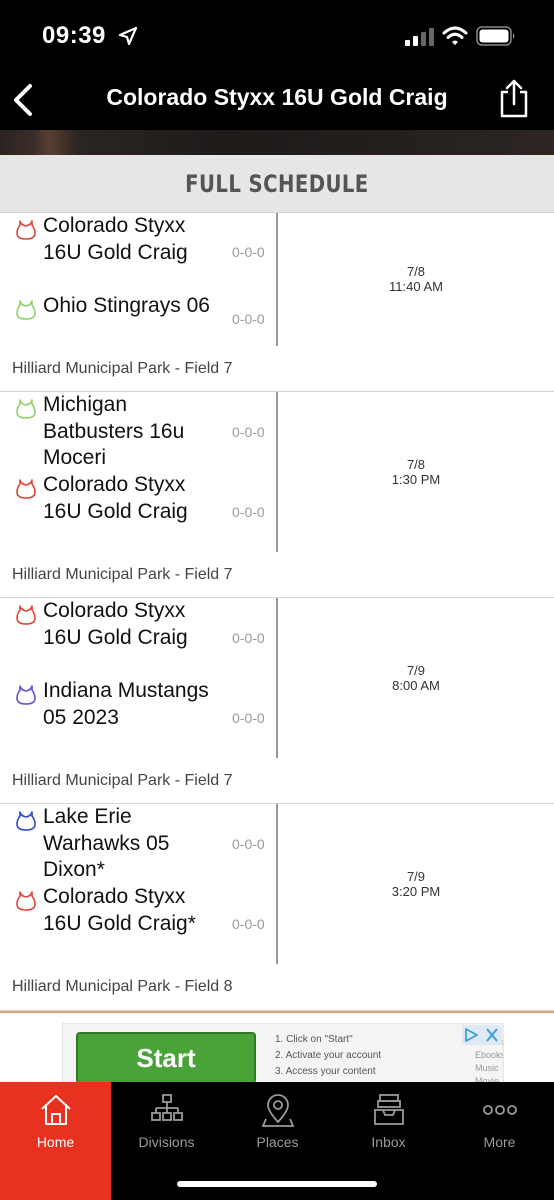  I want to click on team-name: Lake Erie Warhawks 05 Dixon*, so click(106, 843).